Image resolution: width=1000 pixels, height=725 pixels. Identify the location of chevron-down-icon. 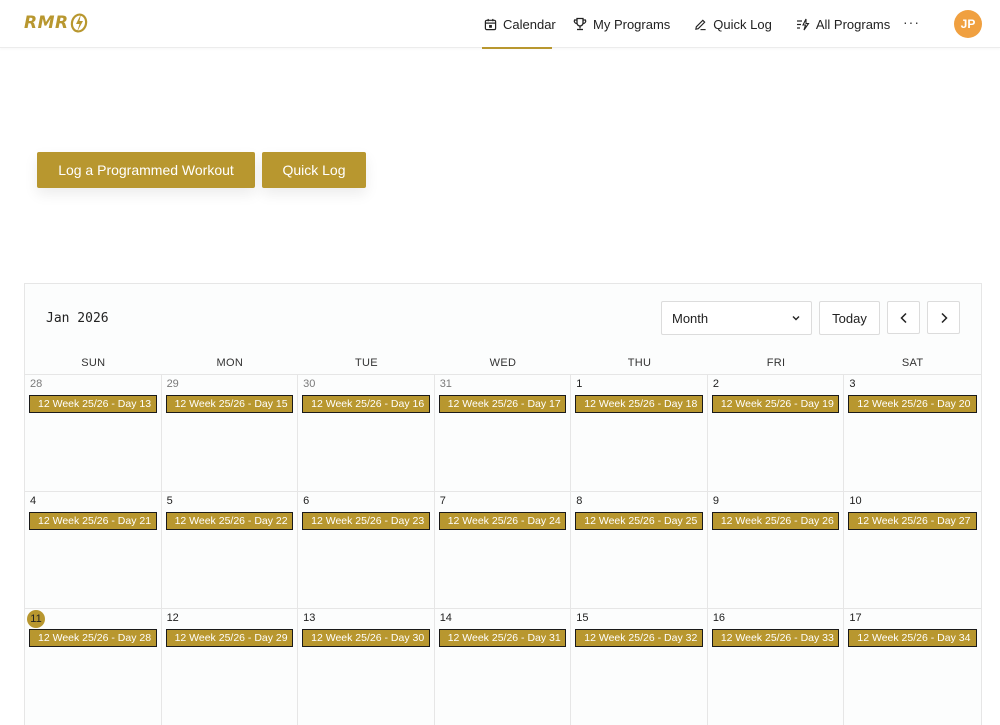
(796, 318).